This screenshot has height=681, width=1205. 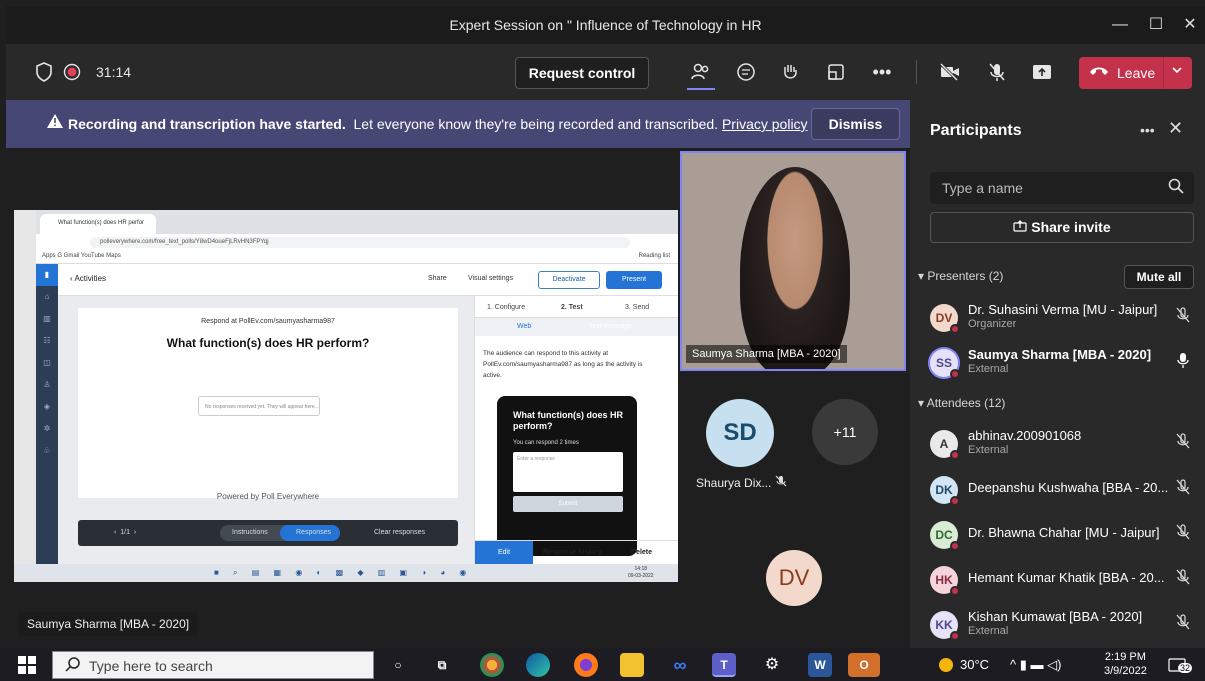 I want to click on logo-icon: ▮, so click(x=47, y=275).